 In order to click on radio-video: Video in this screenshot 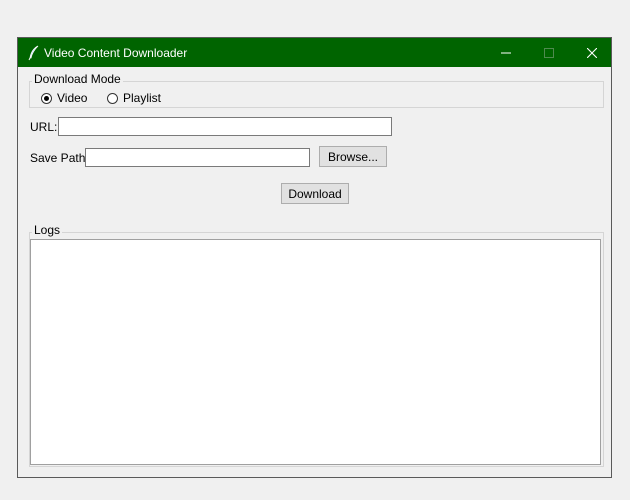, I will do `click(64, 98)`.